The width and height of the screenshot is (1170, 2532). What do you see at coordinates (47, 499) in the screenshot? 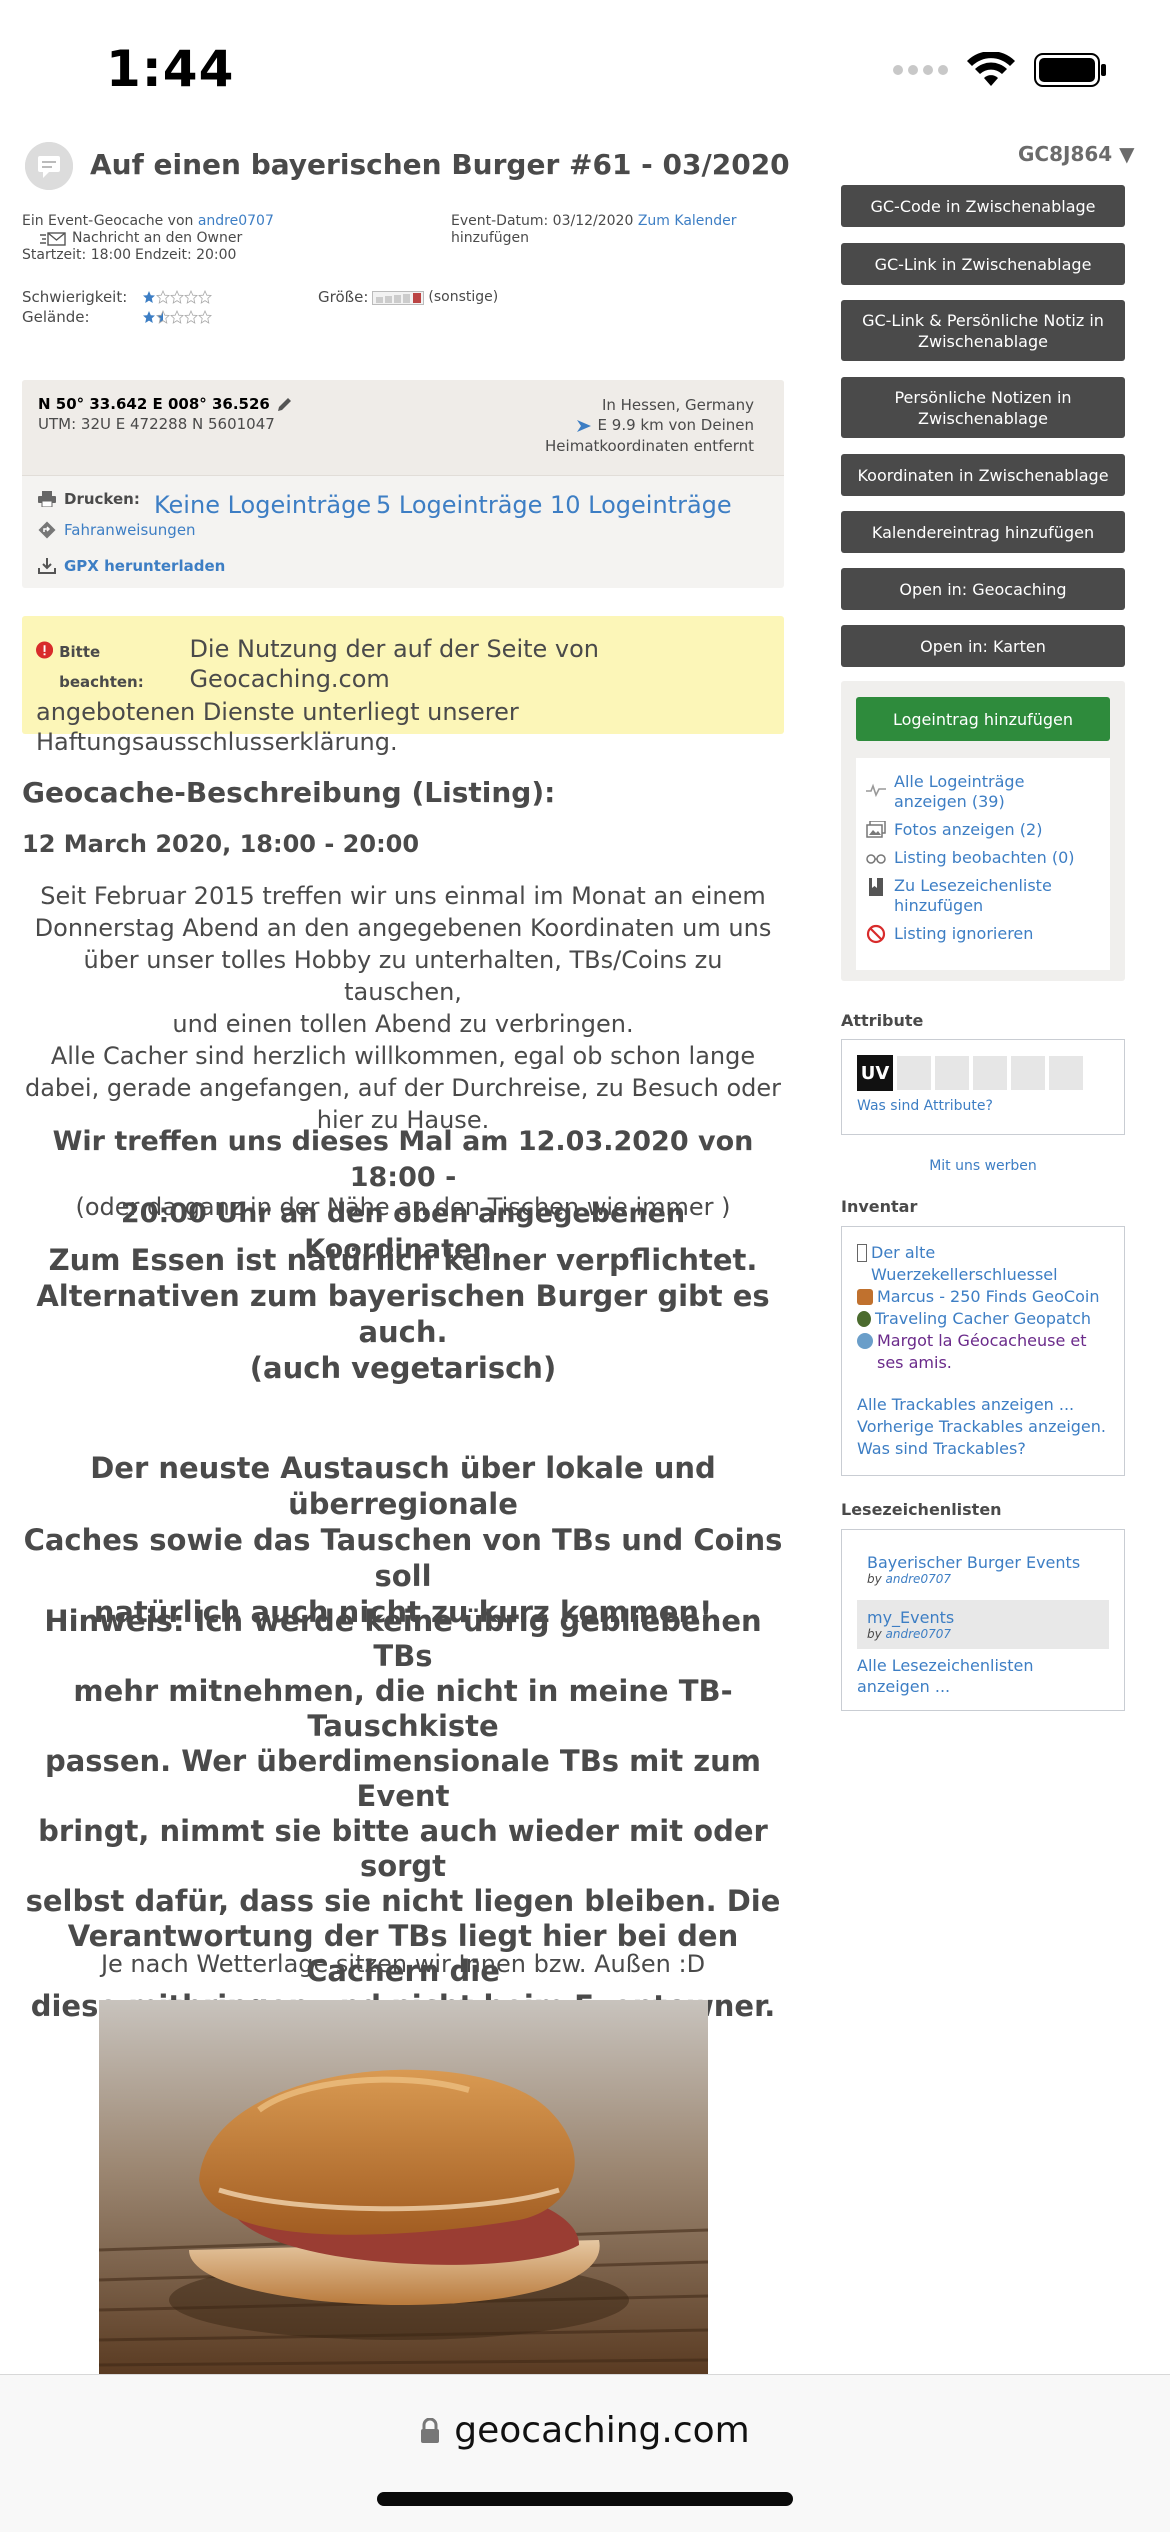
I see `printer-icon` at bounding box center [47, 499].